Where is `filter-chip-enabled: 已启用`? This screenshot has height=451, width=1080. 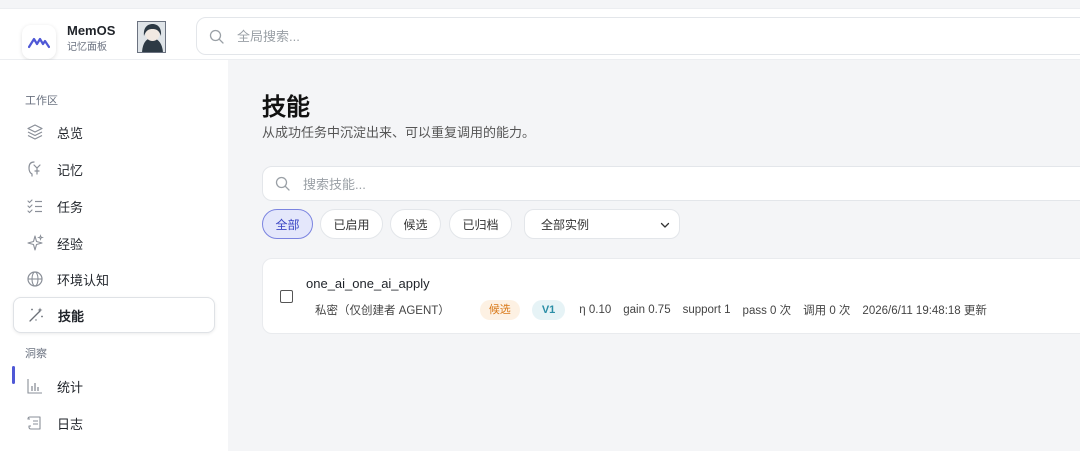 filter-chip-enabled: 已启用 is located at coordinates (351, 224).